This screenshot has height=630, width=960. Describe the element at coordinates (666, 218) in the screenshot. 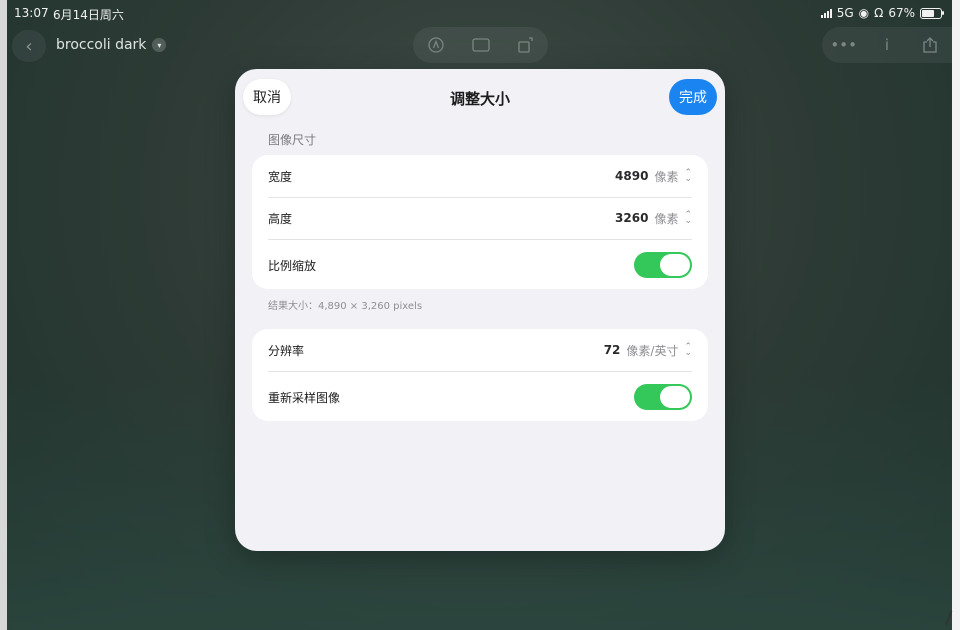

I see `height-unit: 像素` at that location.